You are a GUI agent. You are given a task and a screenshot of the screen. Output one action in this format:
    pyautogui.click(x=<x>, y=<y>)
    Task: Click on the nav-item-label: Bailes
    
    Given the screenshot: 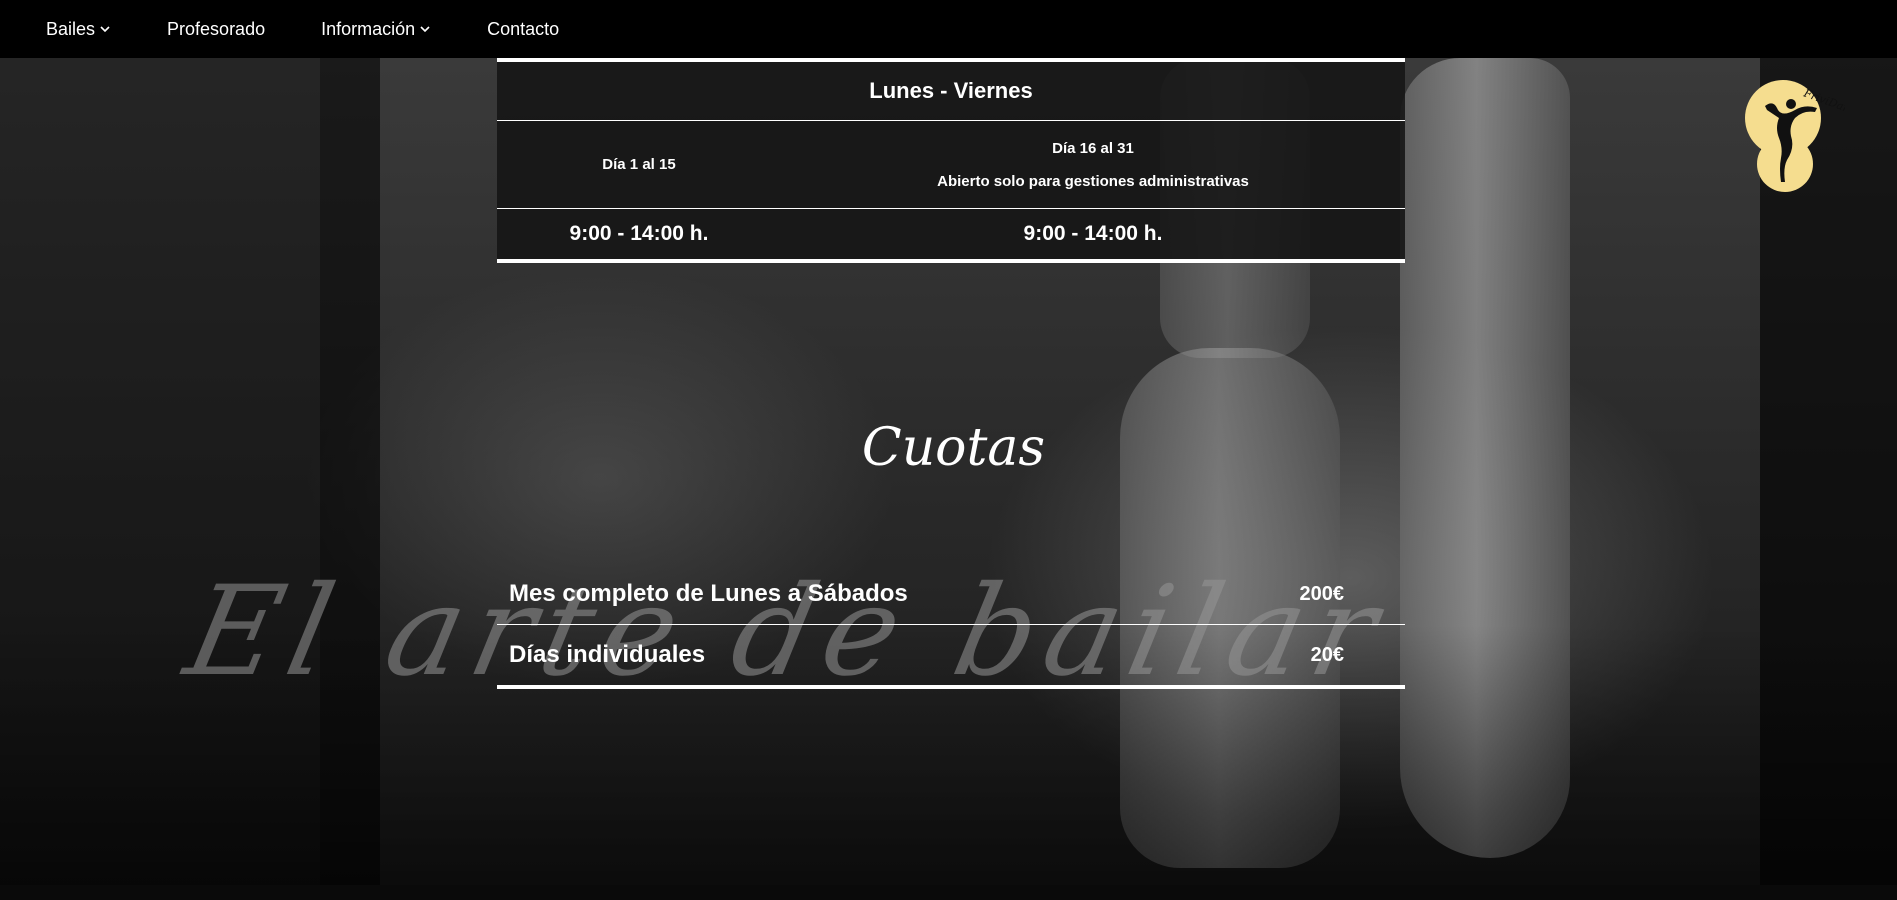 What is the action you would take?
    pyautogui.click(x=71, y=28)
    